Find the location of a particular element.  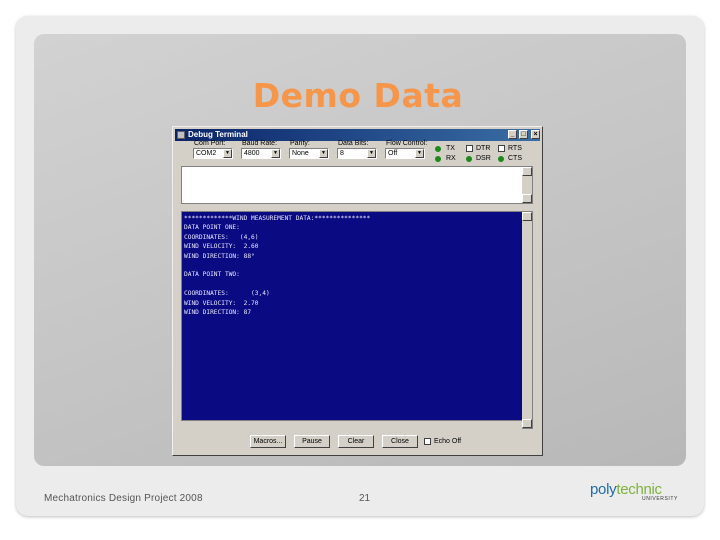

tx-label: TX is located at coordinates (450, 148).